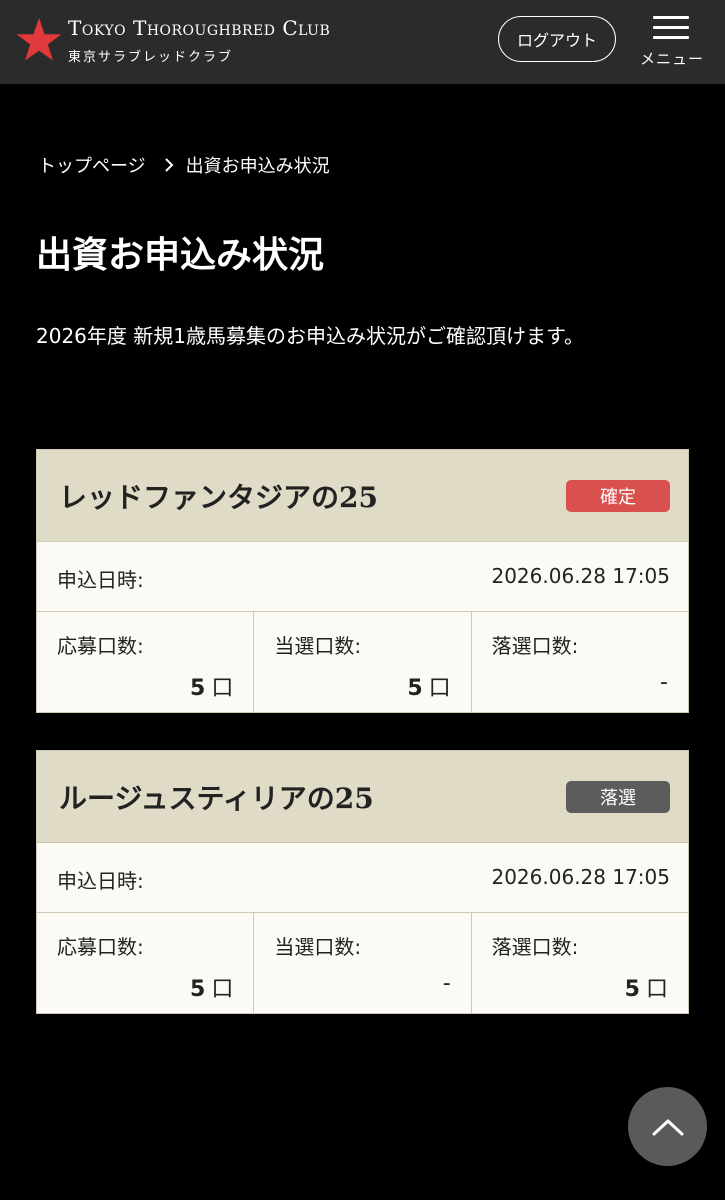 The width and height of the screenshot is (725, 1200). What do you see at coordinates (169, 165) in the screenshot?
I see `chevron-right-icon` at bounding box center [169, 165].